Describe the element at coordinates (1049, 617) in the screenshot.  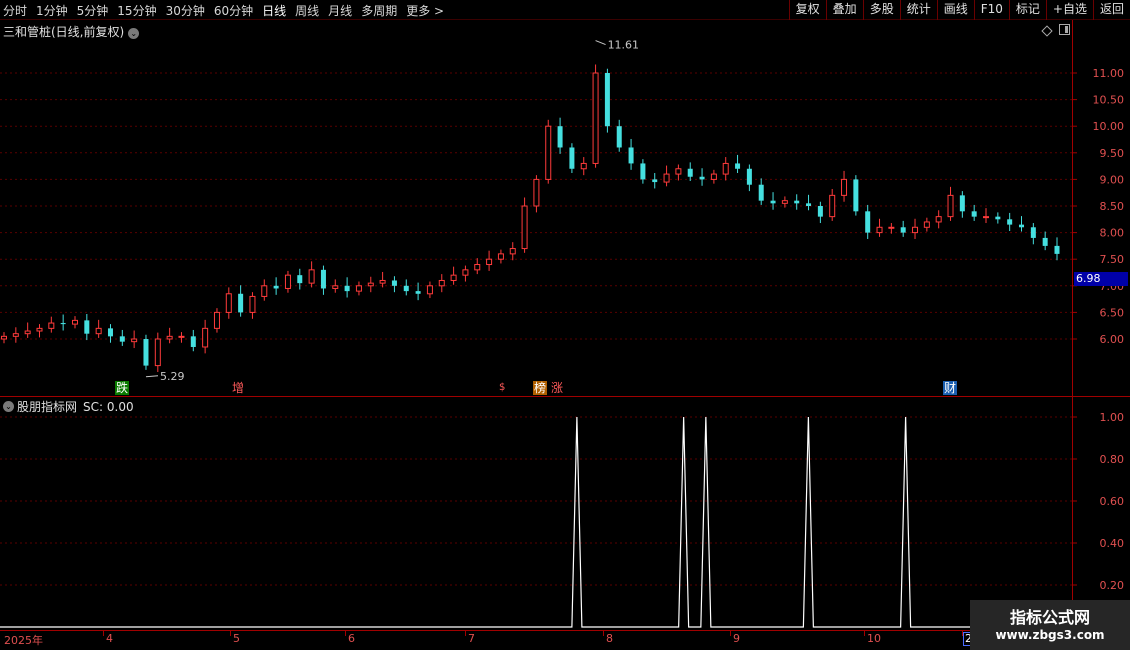
I see `watermark-title: 指标公式网` at that location.